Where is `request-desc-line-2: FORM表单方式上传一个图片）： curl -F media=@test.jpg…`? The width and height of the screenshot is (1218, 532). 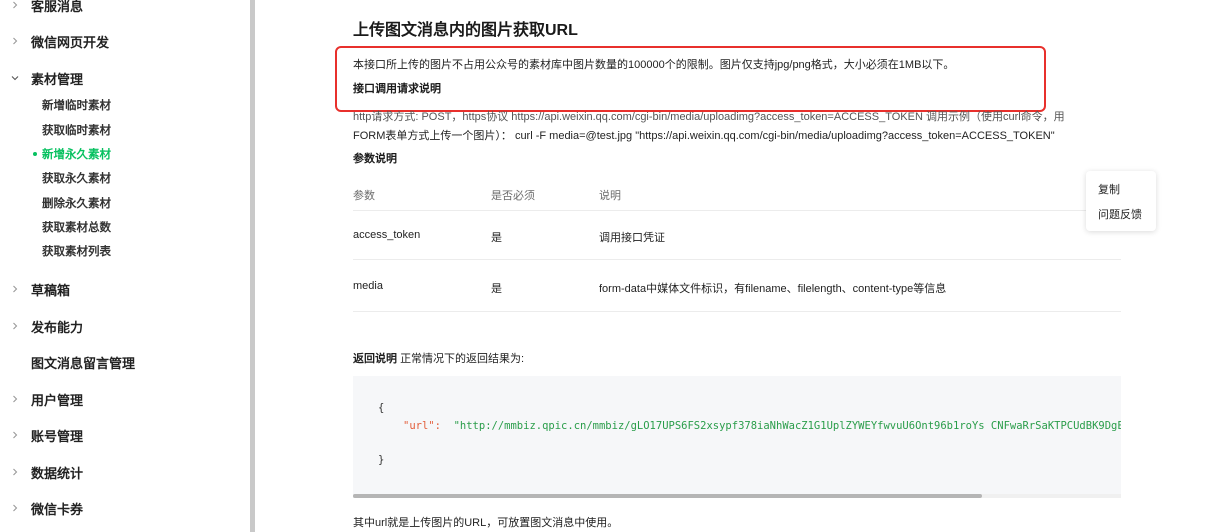 request-desc-line-2: FORM表单方式上传一个图片）： curl -F media=@test.jpg… is located at coordinates (704, 136).